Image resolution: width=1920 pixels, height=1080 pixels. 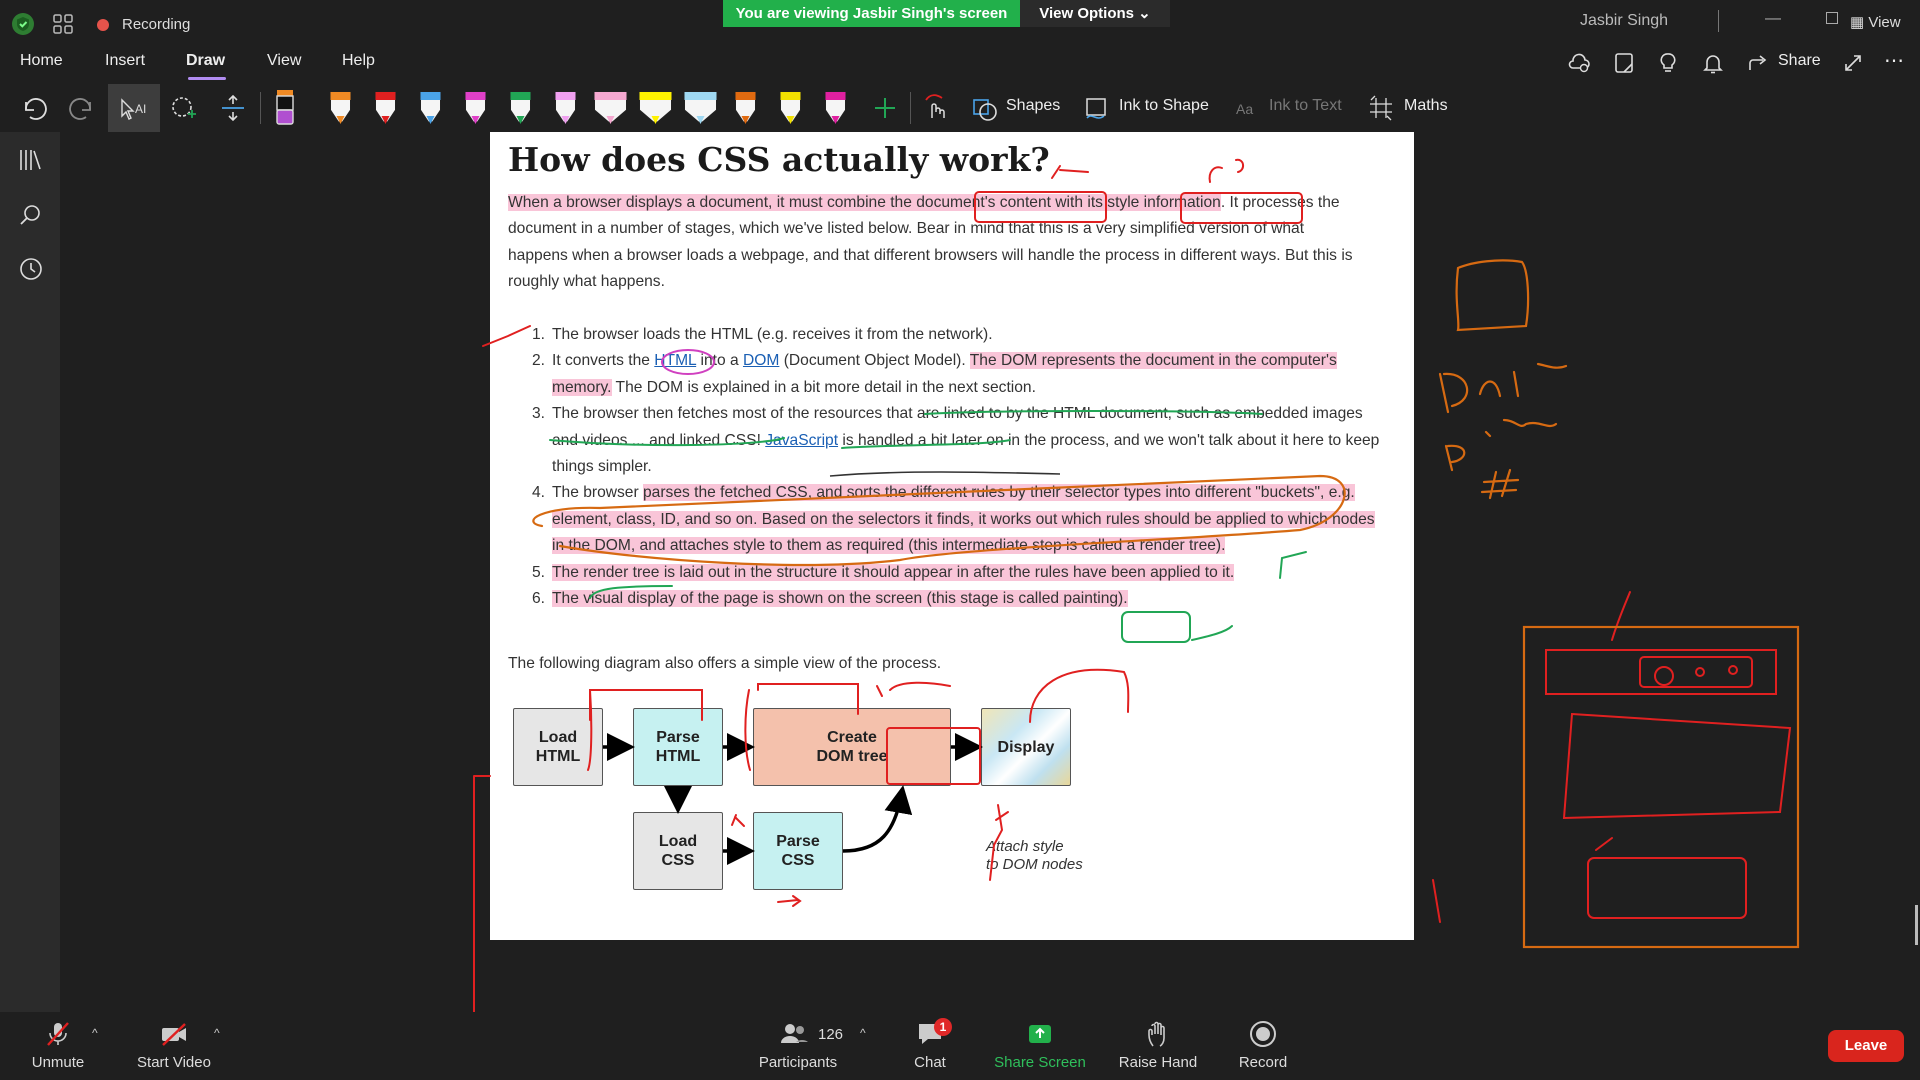 What do you see at coordinates (233, 108) in the screenshot?
I see `add-space-icon` at bounding box center [233, 108].